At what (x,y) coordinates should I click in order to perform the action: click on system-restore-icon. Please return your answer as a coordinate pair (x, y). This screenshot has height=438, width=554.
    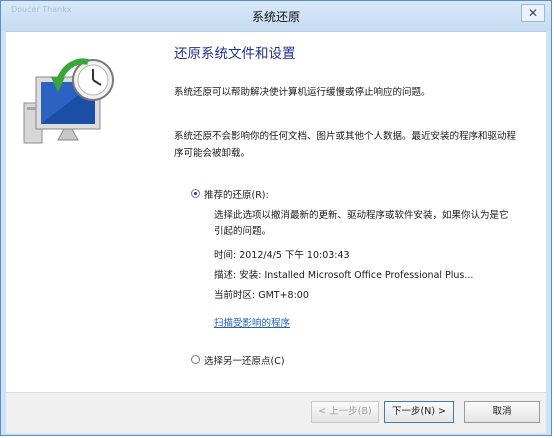
    Looking at the image, I should click on (68, 101).